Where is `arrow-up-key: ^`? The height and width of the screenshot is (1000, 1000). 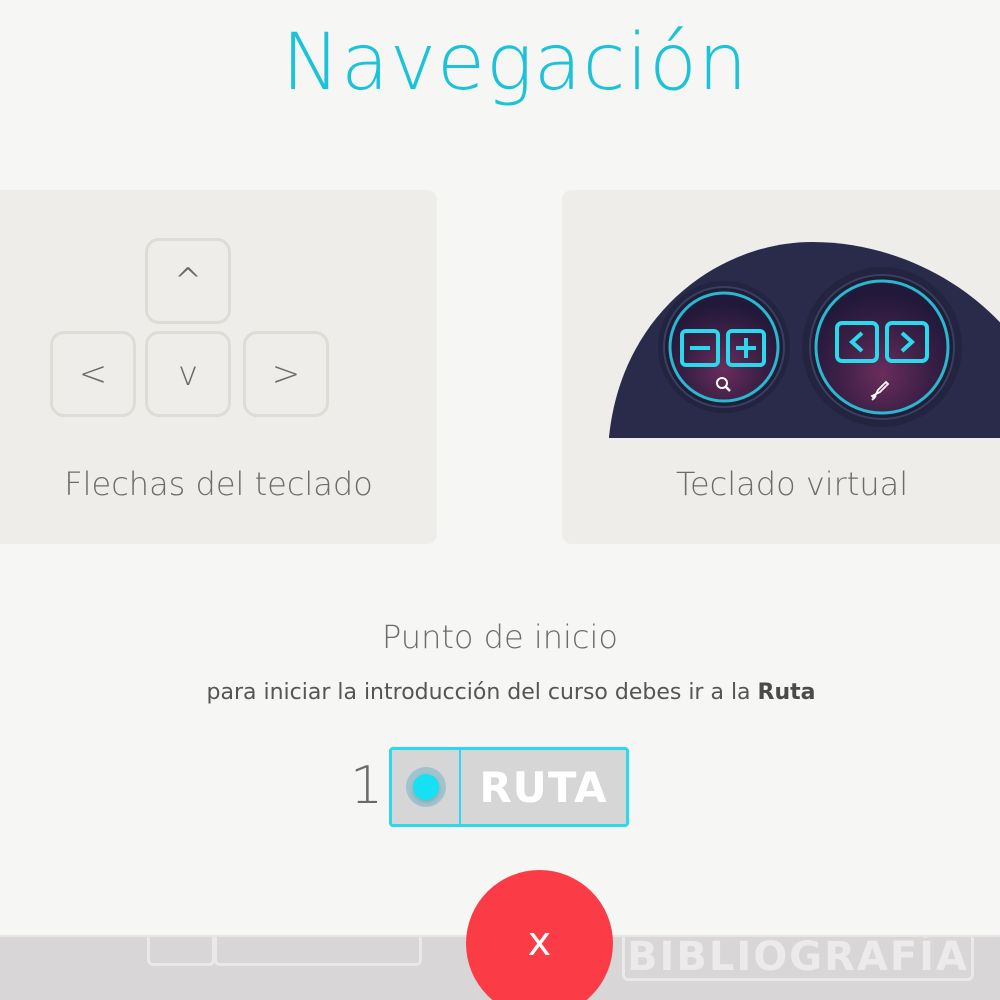
arrow-up-key: ^ is located at coordinates (188, 281).